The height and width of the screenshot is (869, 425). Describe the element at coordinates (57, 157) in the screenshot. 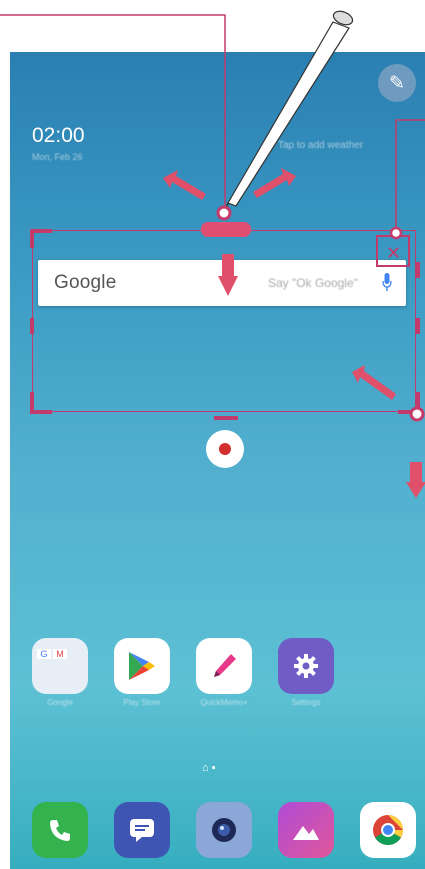

I see `date-text: Mon, Feb 26` at that location.